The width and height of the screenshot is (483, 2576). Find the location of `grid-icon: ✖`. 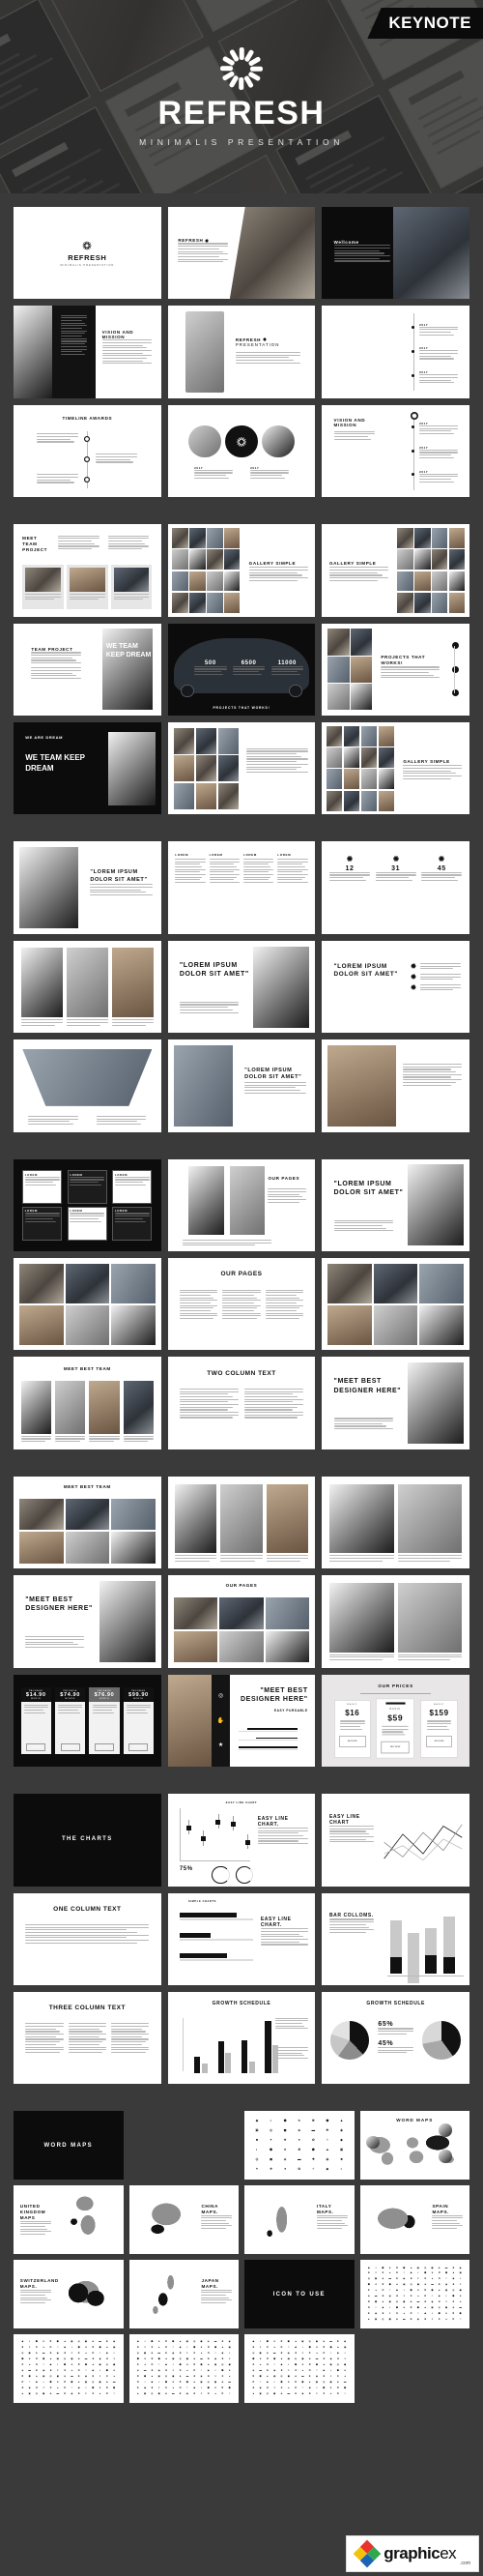

grid-icon: ✖ is located at coordinates (79, 2365).